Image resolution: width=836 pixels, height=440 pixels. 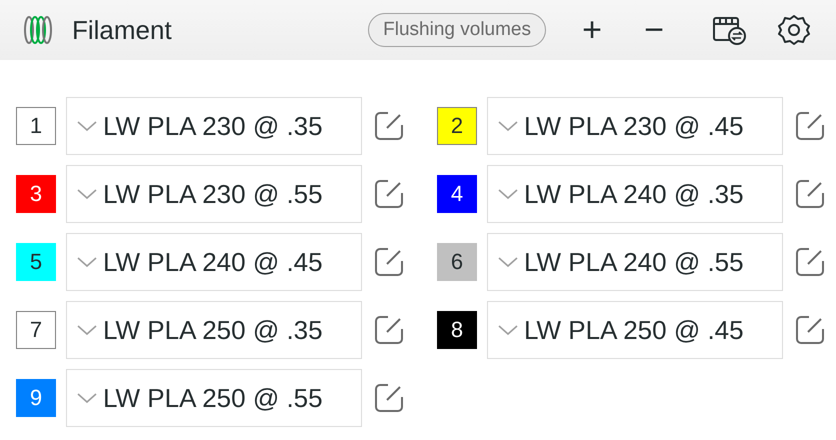 What do you see at coordinates (38, 30) in the screenshot?
I see `filament-spool-icon` at bounding box center [38, 30].